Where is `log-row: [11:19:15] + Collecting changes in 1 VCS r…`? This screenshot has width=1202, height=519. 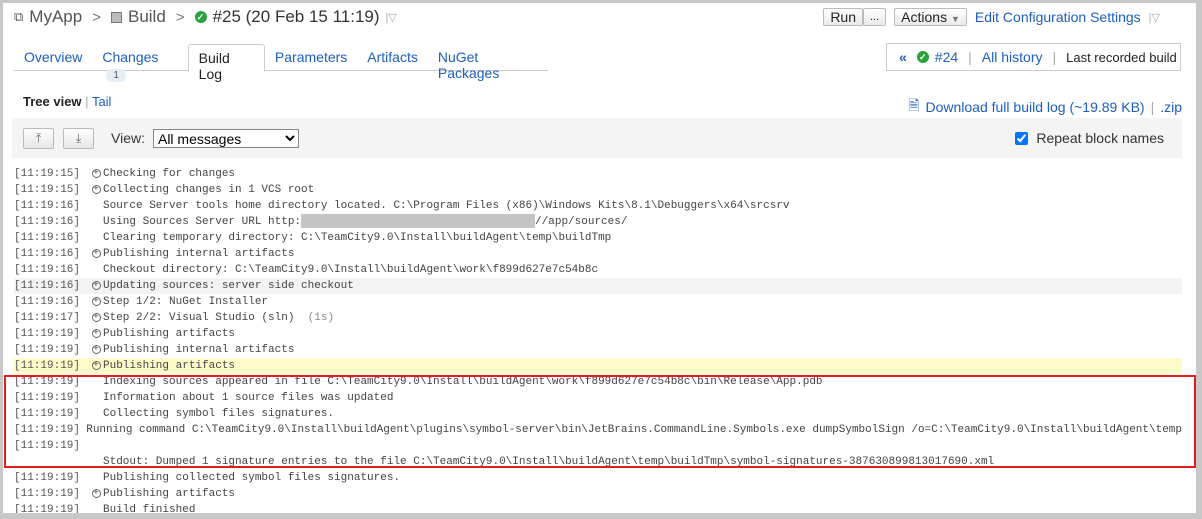 log-row: [11:19:15] + Collecting changes in 1 VCS r… is located at coordinates (598, 190).